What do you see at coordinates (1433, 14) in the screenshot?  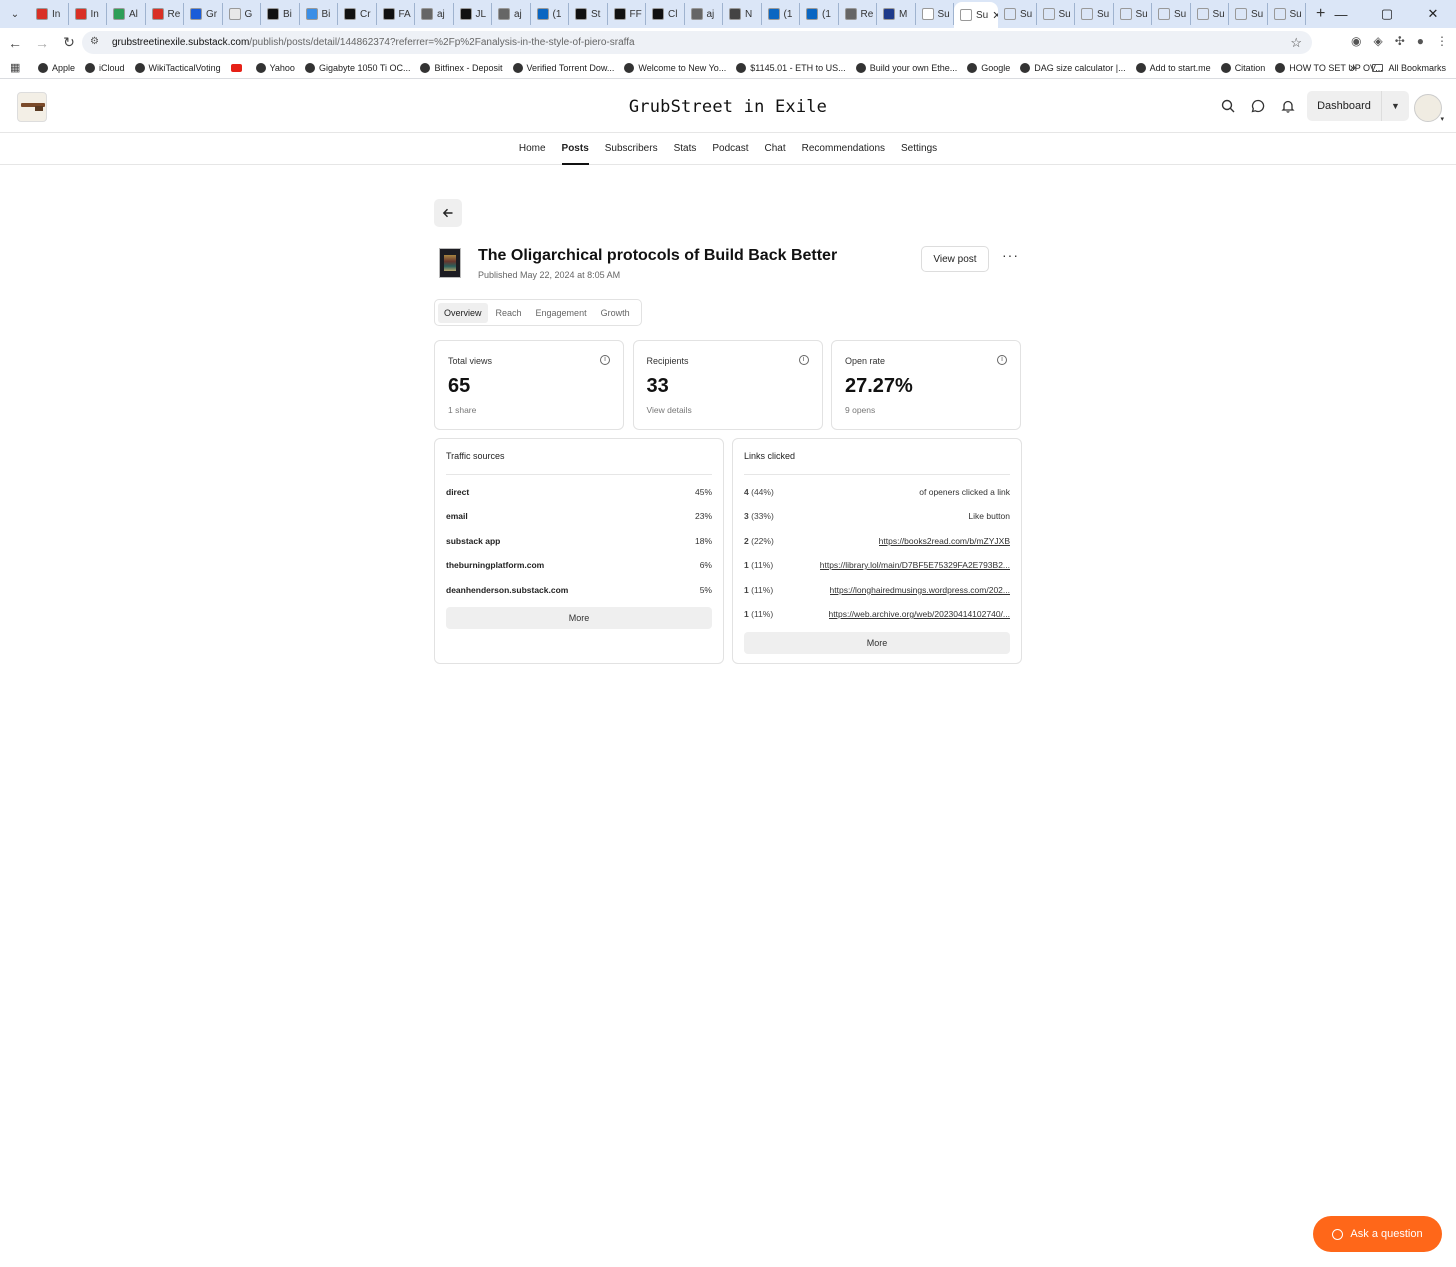 I see `close-window-icon: ✕` at bounding box center [1433, 14].